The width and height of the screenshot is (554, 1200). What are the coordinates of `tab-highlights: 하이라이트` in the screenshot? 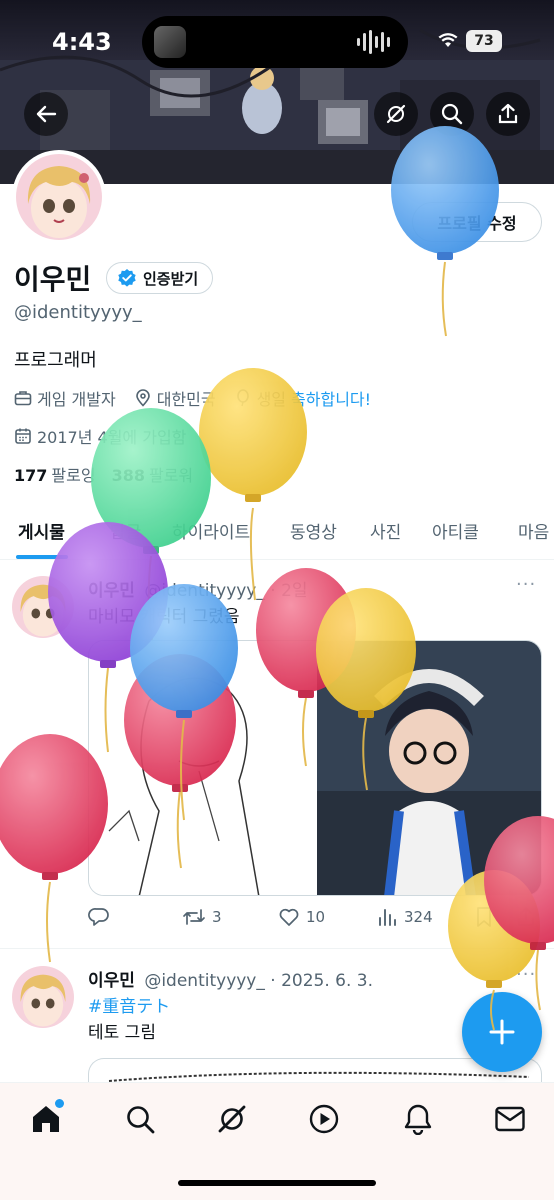 It's located at (211, 530).